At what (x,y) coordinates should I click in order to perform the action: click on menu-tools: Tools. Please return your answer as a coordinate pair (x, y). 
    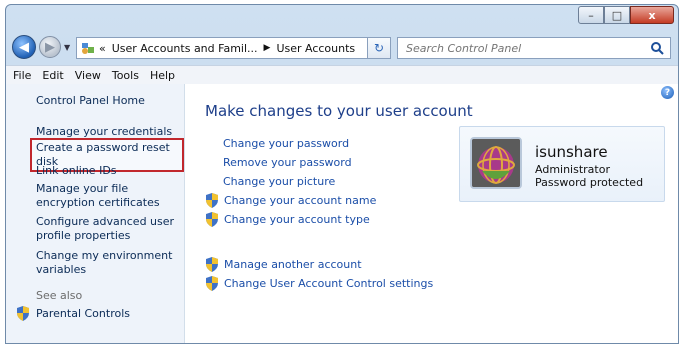
    Looking at the image, I should click on (125, 75).